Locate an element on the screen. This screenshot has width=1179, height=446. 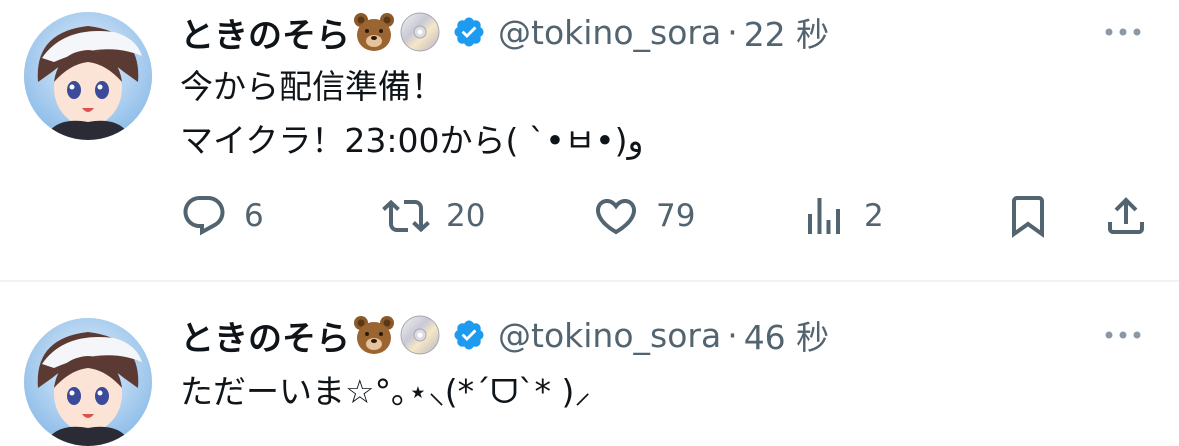
retweet-count: 20 is located at coordinates (466, 216).